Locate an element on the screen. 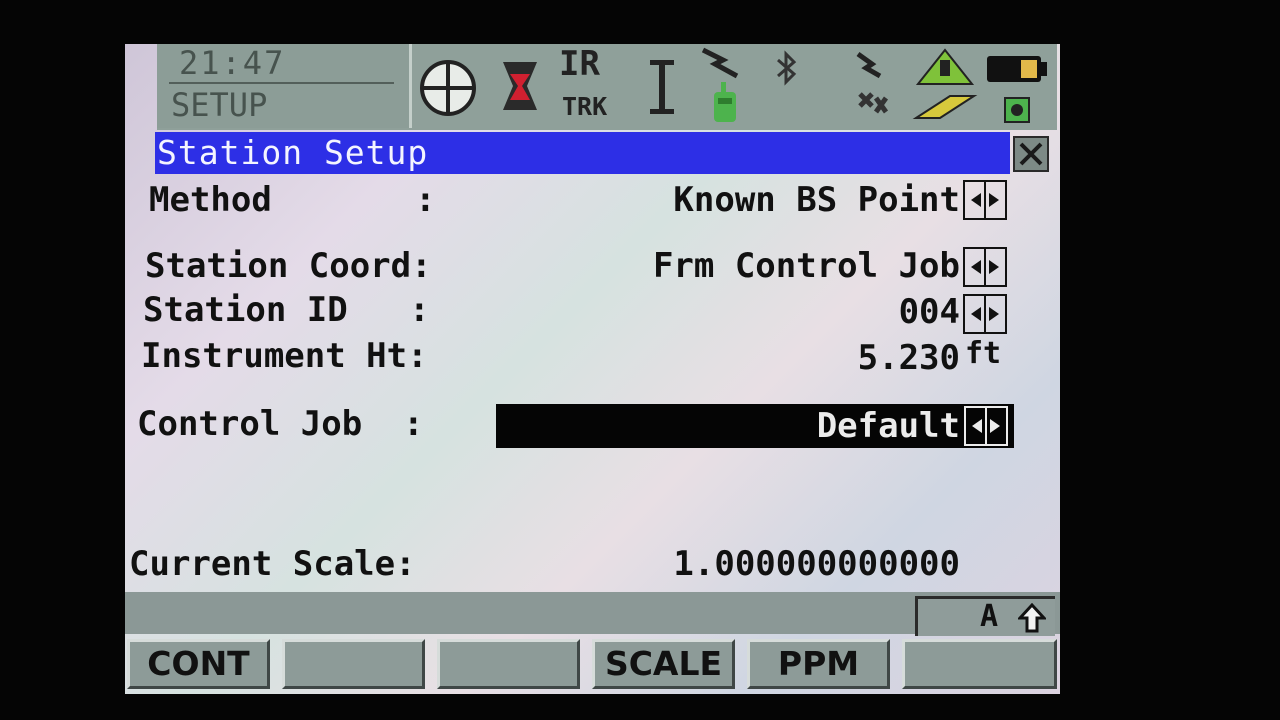 This screenshot has width=1280, height=720. laser-pointer-icon is located at coordinates (662, 87).